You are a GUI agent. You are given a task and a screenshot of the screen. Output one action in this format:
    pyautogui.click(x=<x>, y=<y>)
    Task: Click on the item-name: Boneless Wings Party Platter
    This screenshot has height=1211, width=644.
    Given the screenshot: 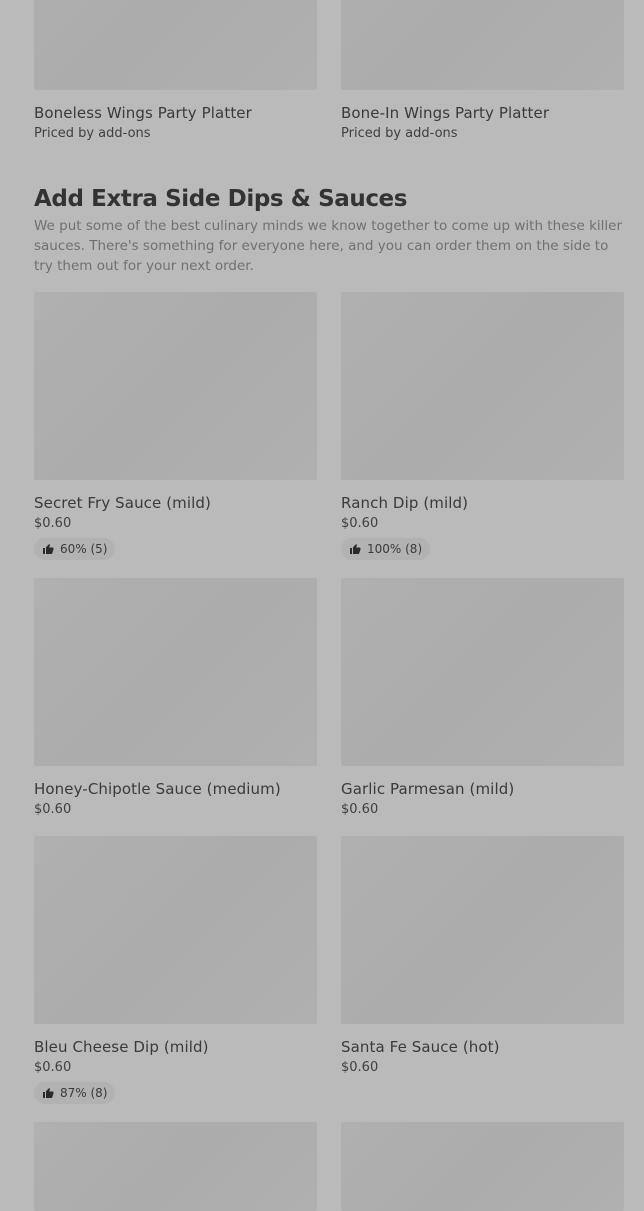 What is the action you would take?
    pyautogui.click(x=143, y=113)
    